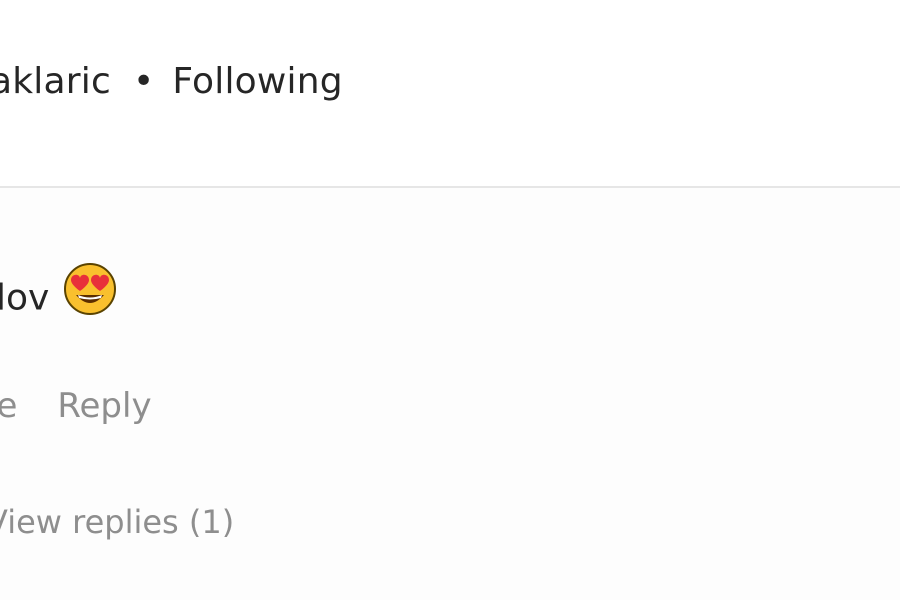  What do you see at coordinates (117, 522) in the screenshot?
I see `view-replies-link: View replies (1)` at bounding box center [117, 522].